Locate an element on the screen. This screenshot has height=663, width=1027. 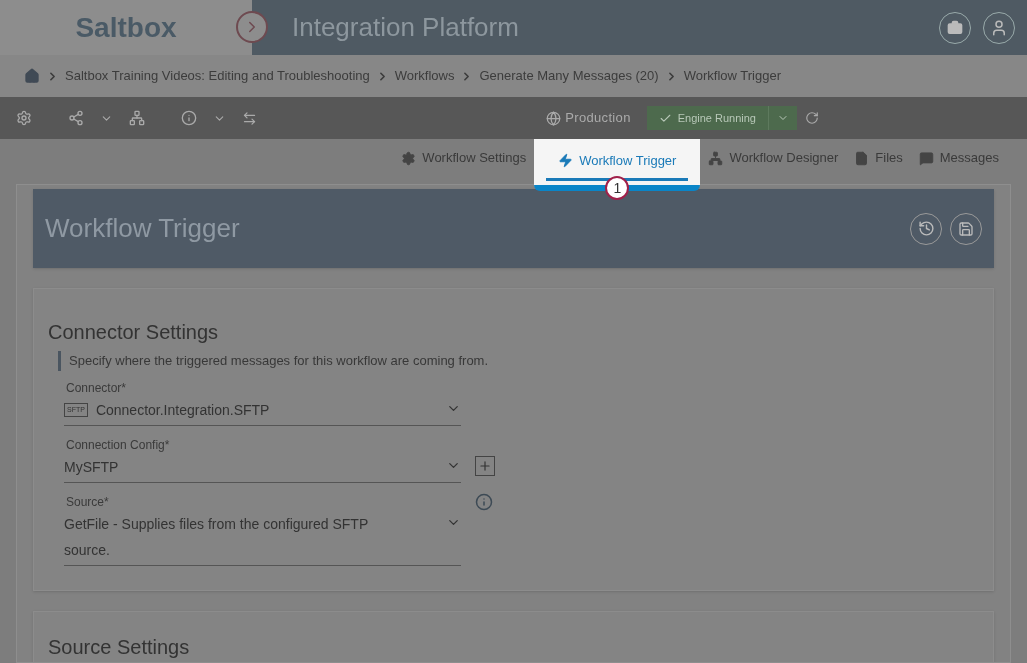
tab: Messages is located at coordinates (958, 158).